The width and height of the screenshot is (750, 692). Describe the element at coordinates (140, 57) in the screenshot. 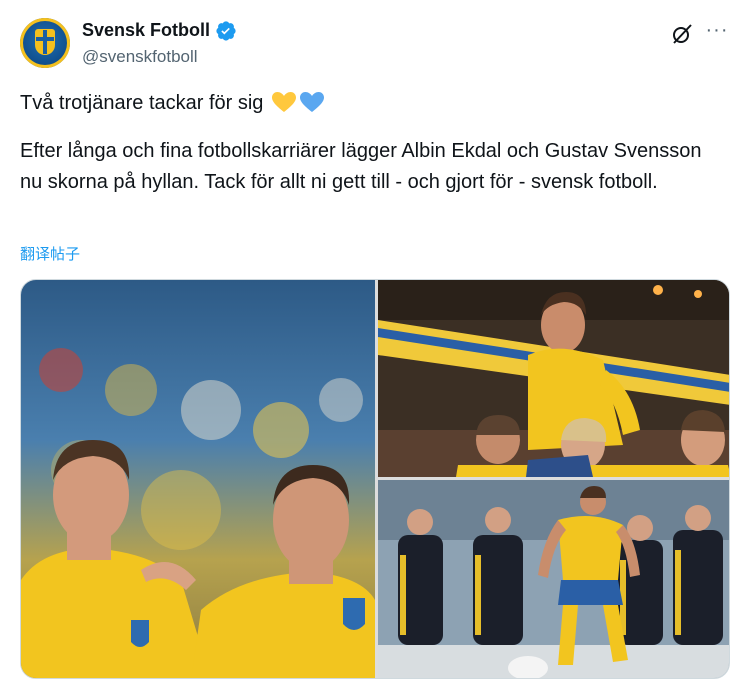

I see `author-handle: @svenskfotboll` at that location.